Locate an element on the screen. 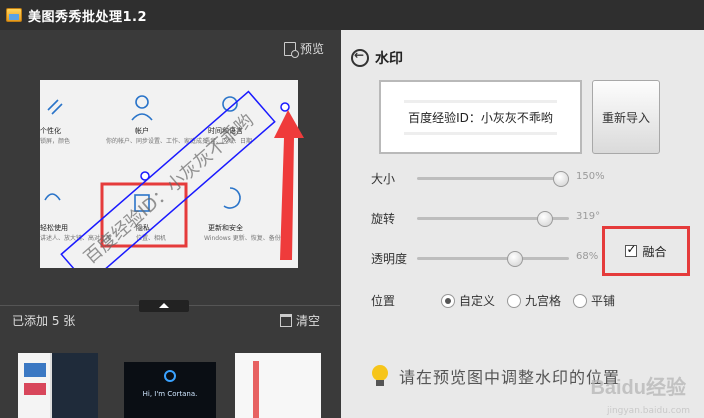 The height and width of the screenshot is (418, 704). thumbnail: Hi, I'm Cortana. is located at coordinates (170, 390).